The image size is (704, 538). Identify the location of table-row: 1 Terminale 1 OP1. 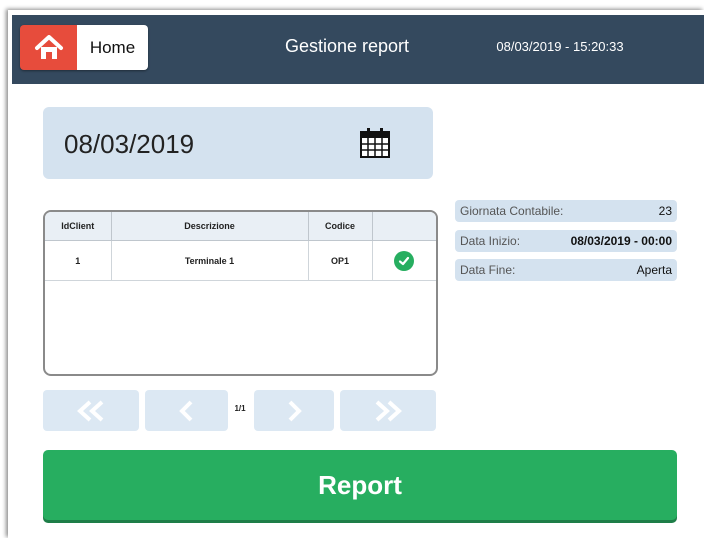
(240, 260).